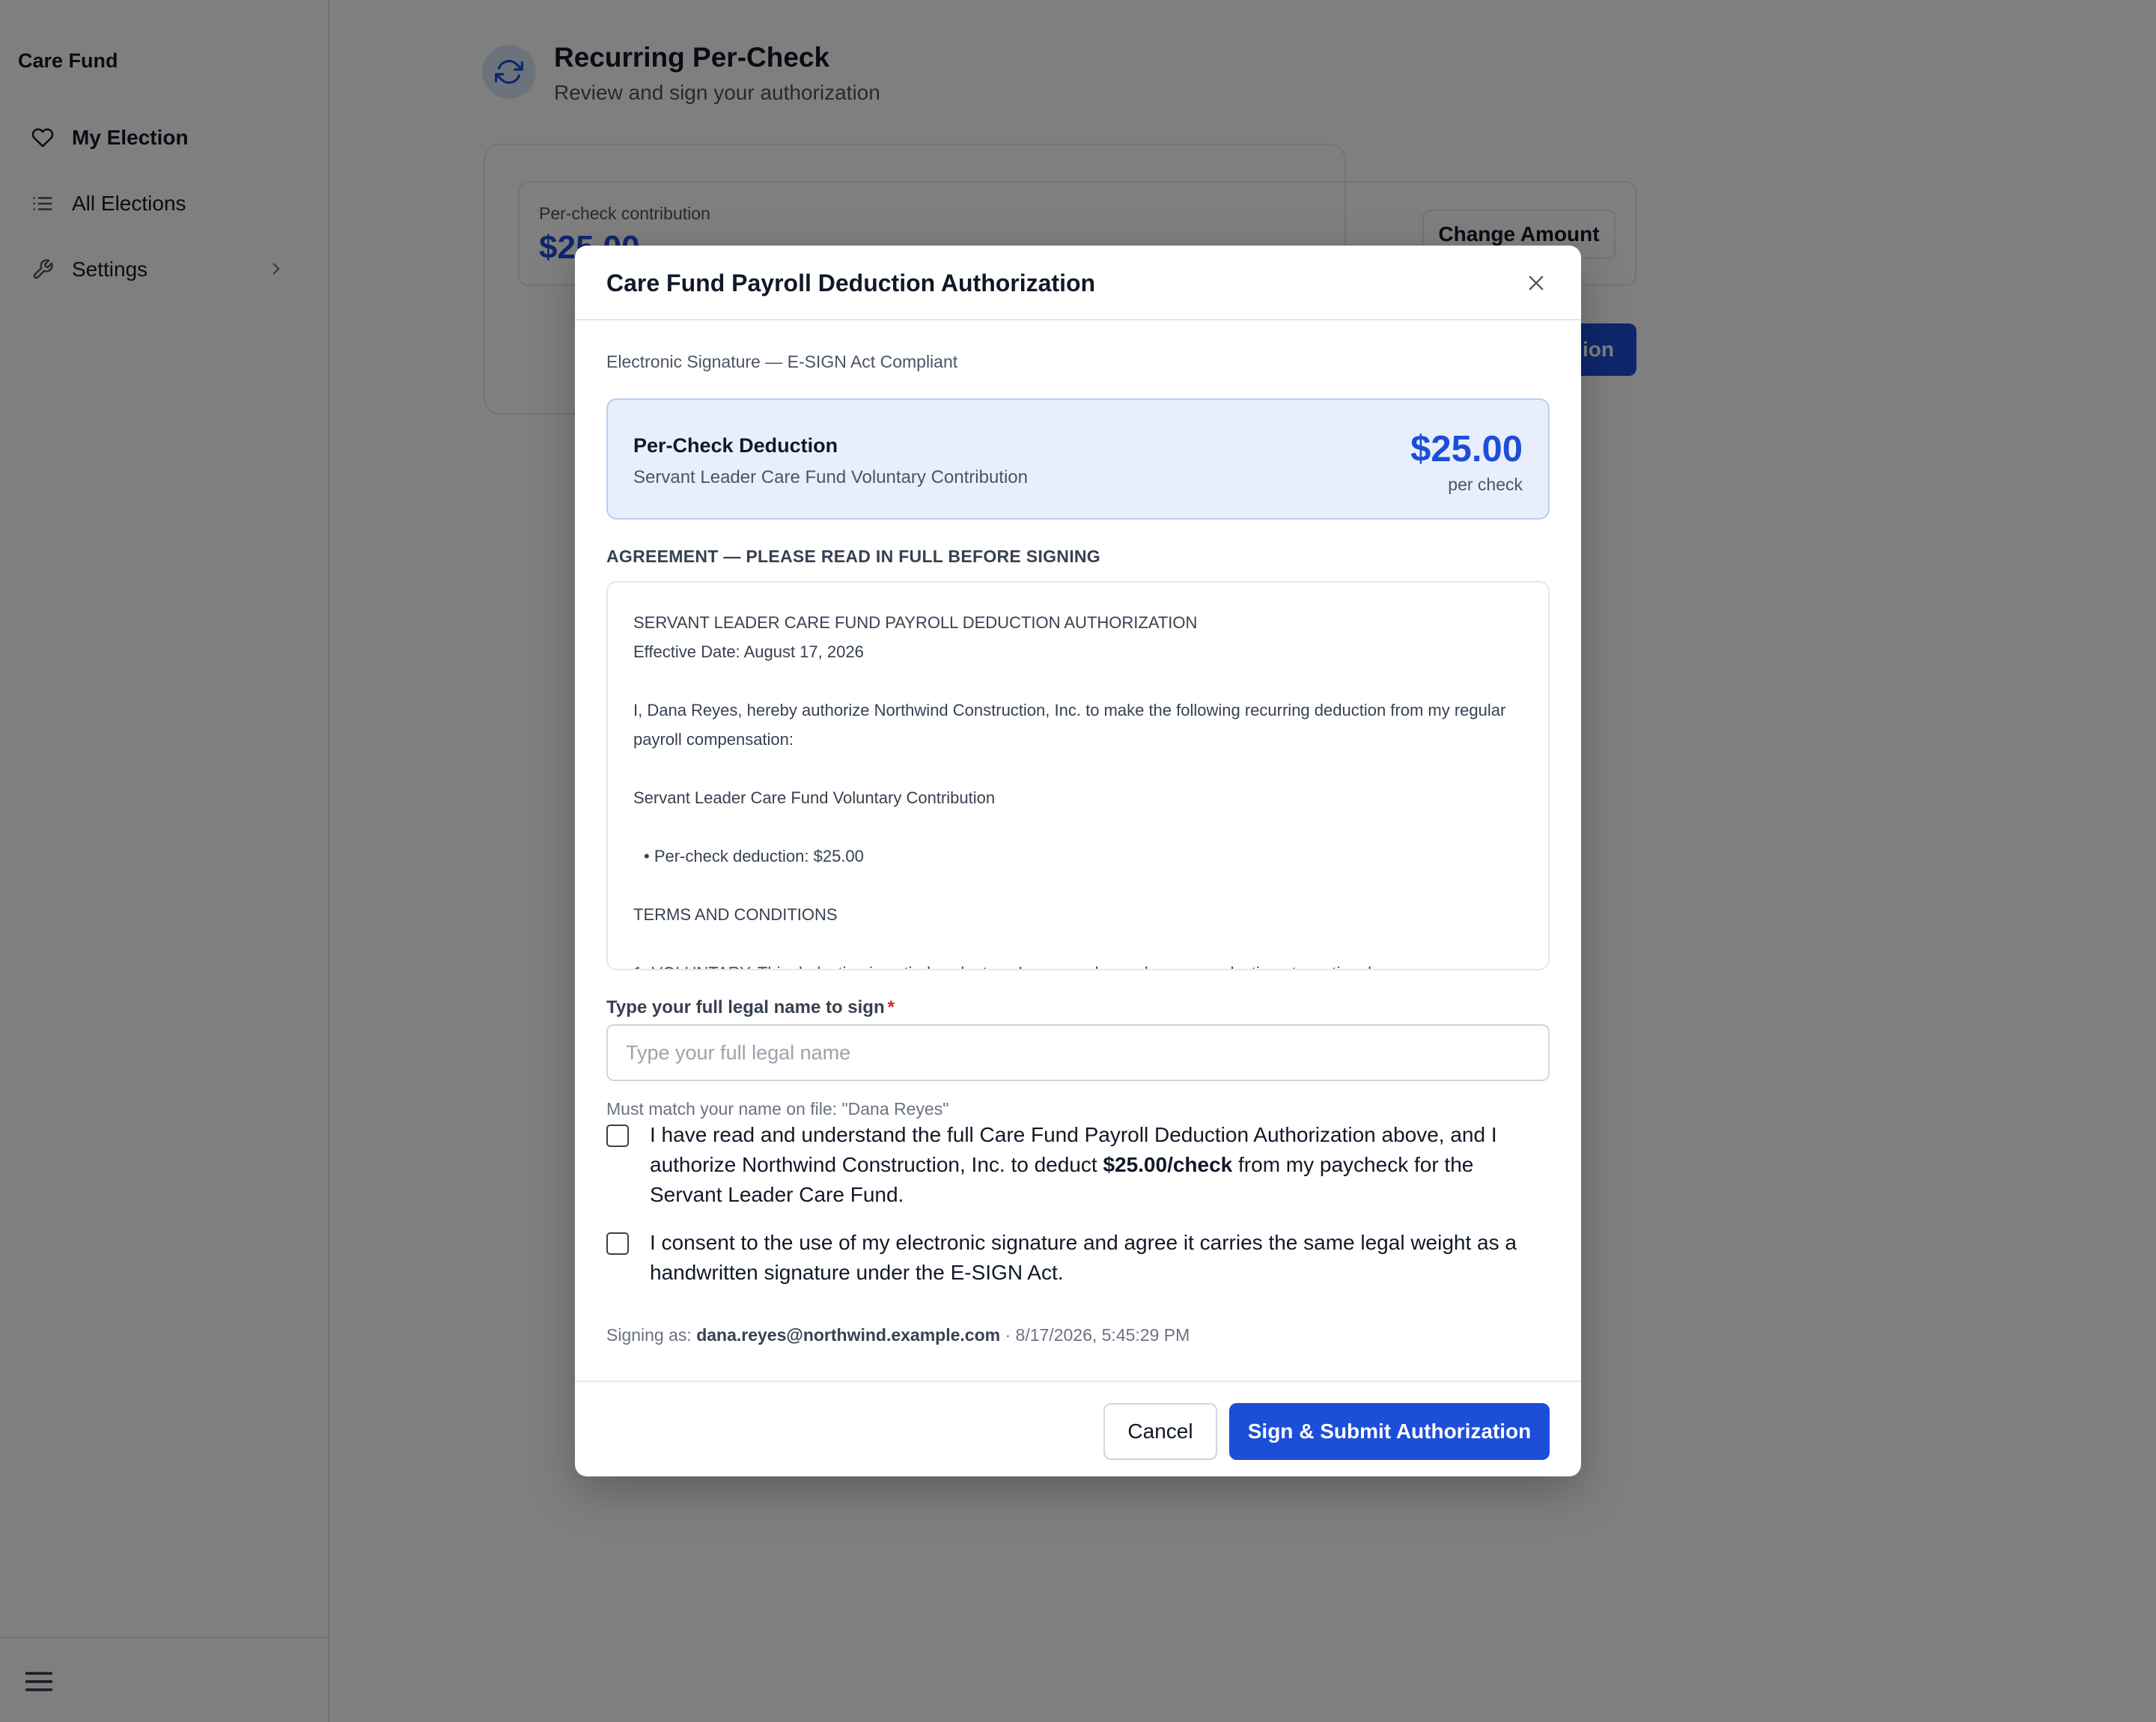 Image resolution: width=2156 pixels, height=1722 pixels. I want to click on cancel-button: Cancel, so click(1160, 1431).